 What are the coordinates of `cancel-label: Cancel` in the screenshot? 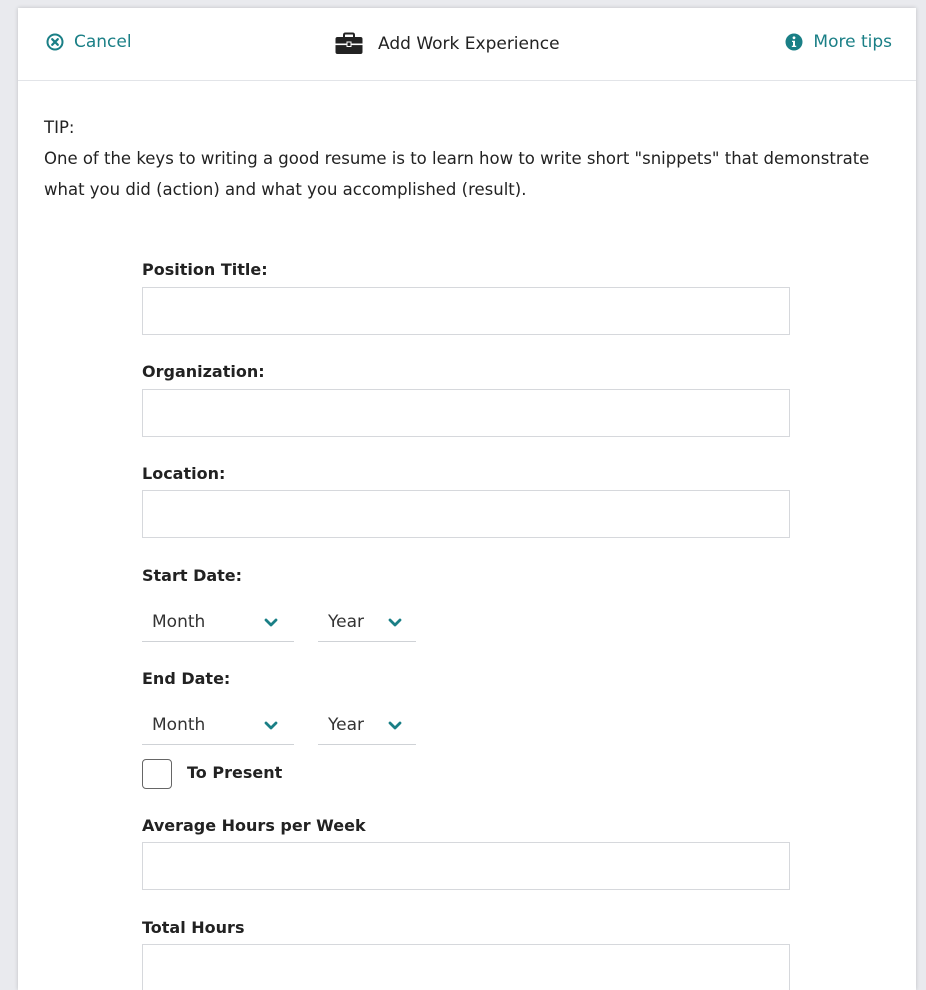 It's located at (103, 42).